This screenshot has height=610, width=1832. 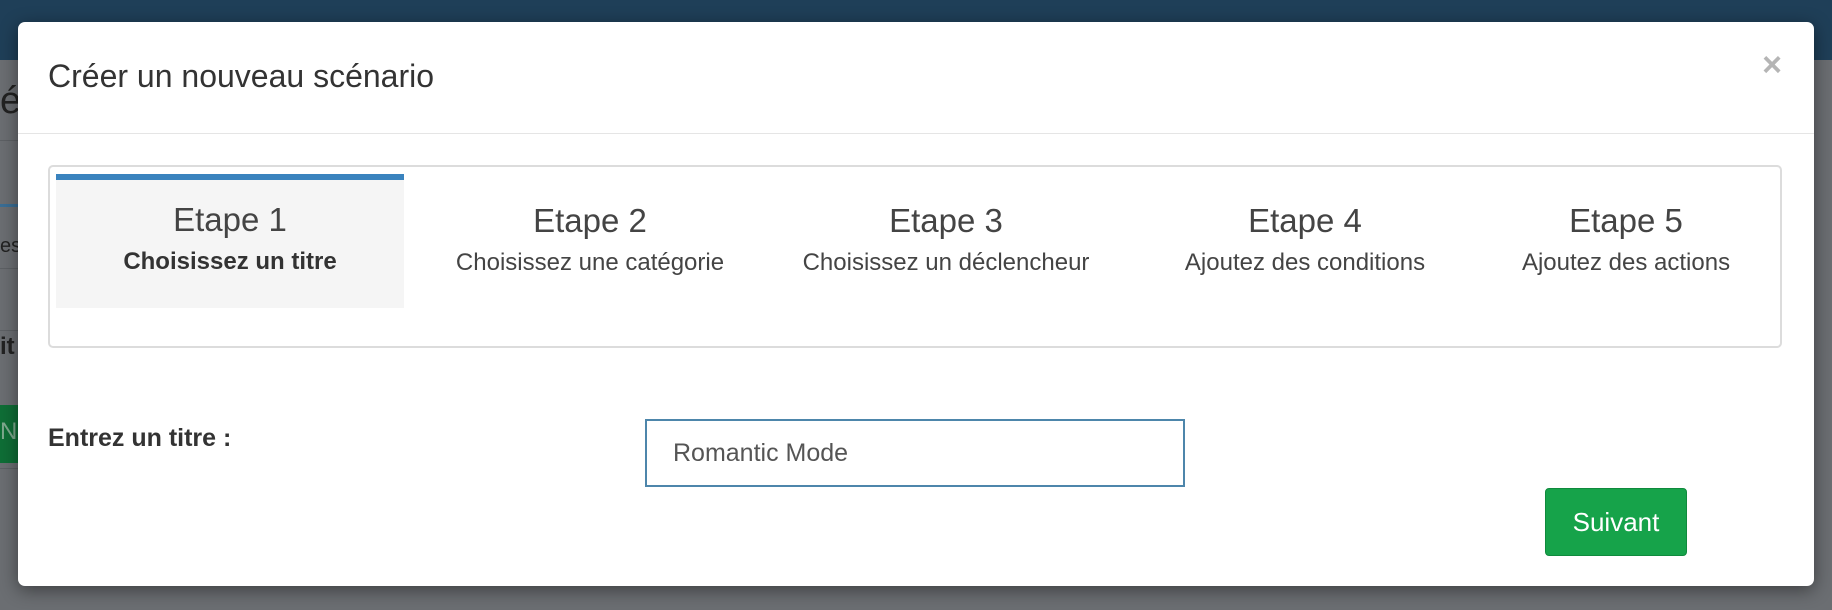 What do you see at coordinates (590, 262) in the screenshot?
I see `step-label: Choisissez une catégorie` at bounding box center [590, 262].